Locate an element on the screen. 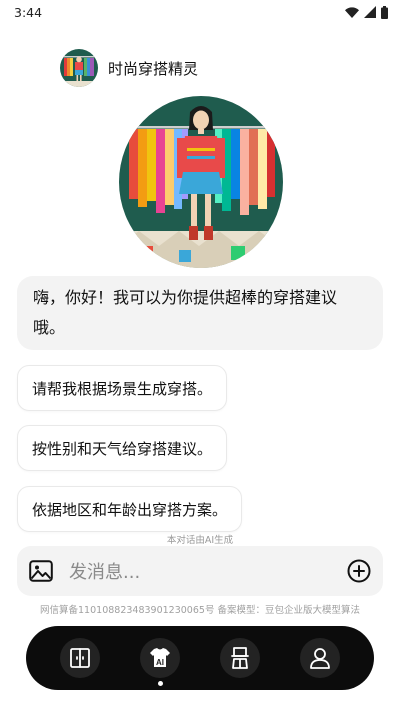 The image size is (400, 712). suggestion-chip-scene: 请帮我根据场景生成穿搭。 is located at coordinates (122, 388).